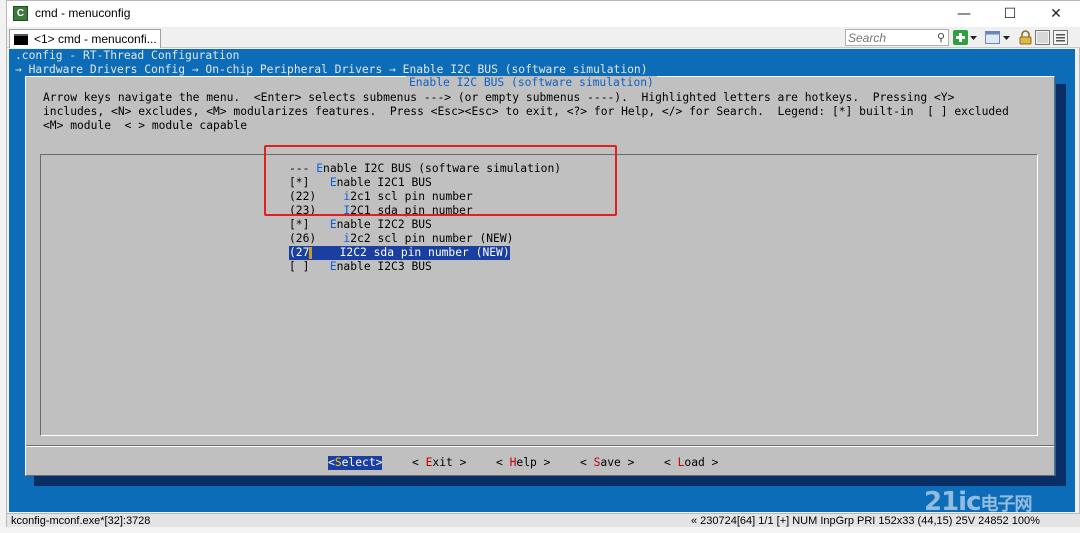 This screenshot has width=1080, height=533. I want to click on menu-item-enable-i2c2: [*] Enable I2C2 BUS, so click(360, 225).